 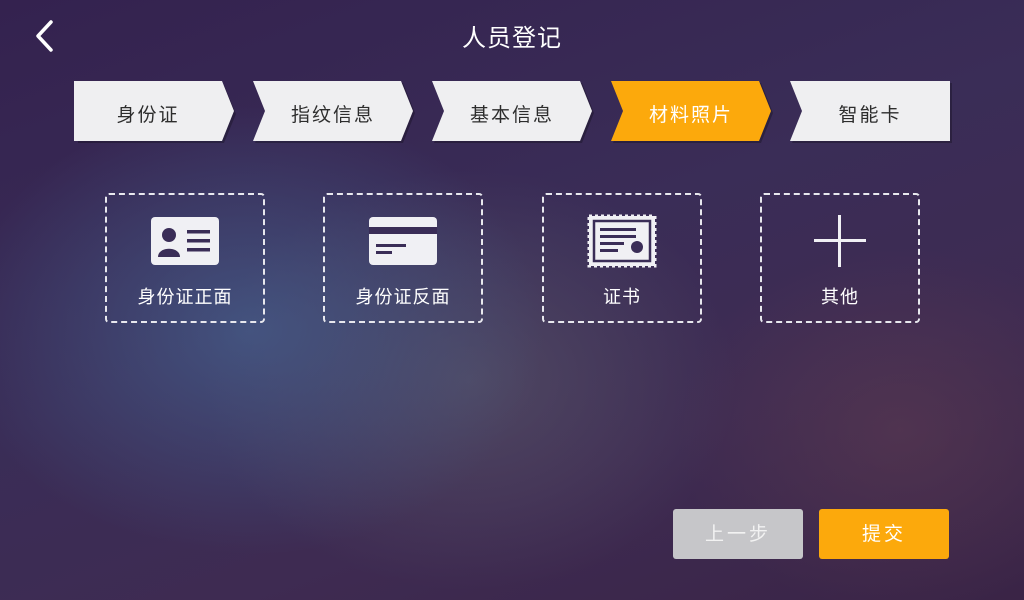 I want to click on tile-label: 身份证正面, so click(x=185, y=297).